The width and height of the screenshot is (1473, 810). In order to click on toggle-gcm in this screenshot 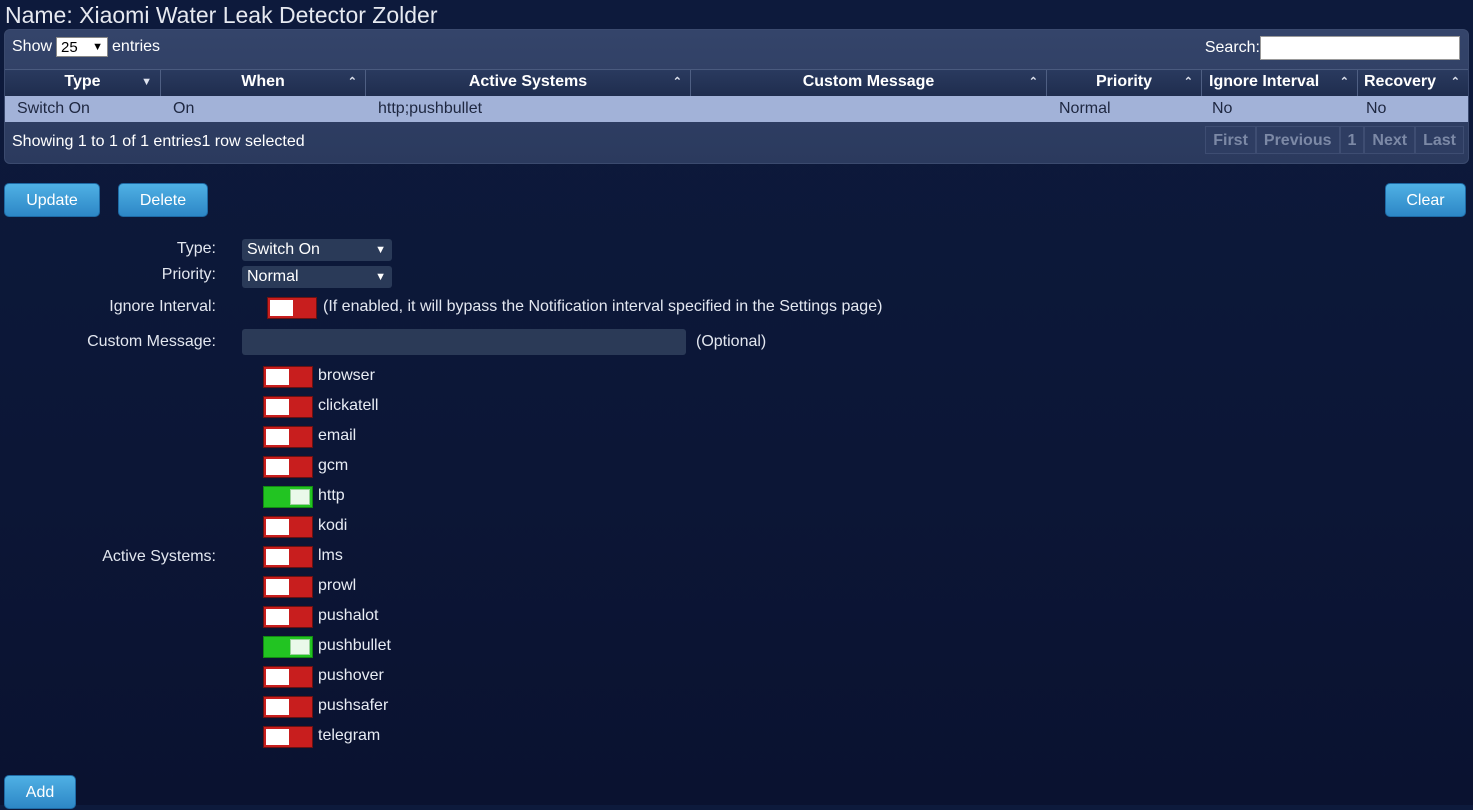, I will do `click(288, 467)`.